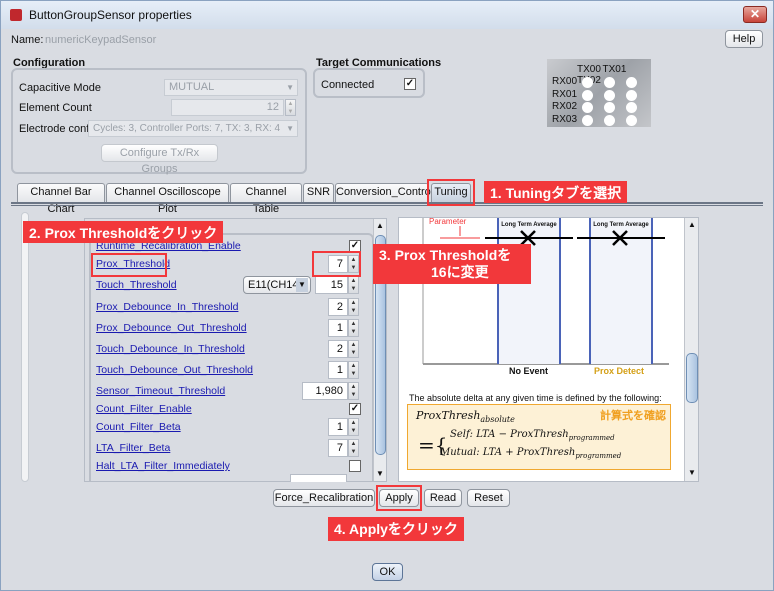 This screenshot has width=774, height=591. Describe the element at coordinates (384, 192) in the screenshot. I see `tab-conversion-control: Conversion_Control` at that location.